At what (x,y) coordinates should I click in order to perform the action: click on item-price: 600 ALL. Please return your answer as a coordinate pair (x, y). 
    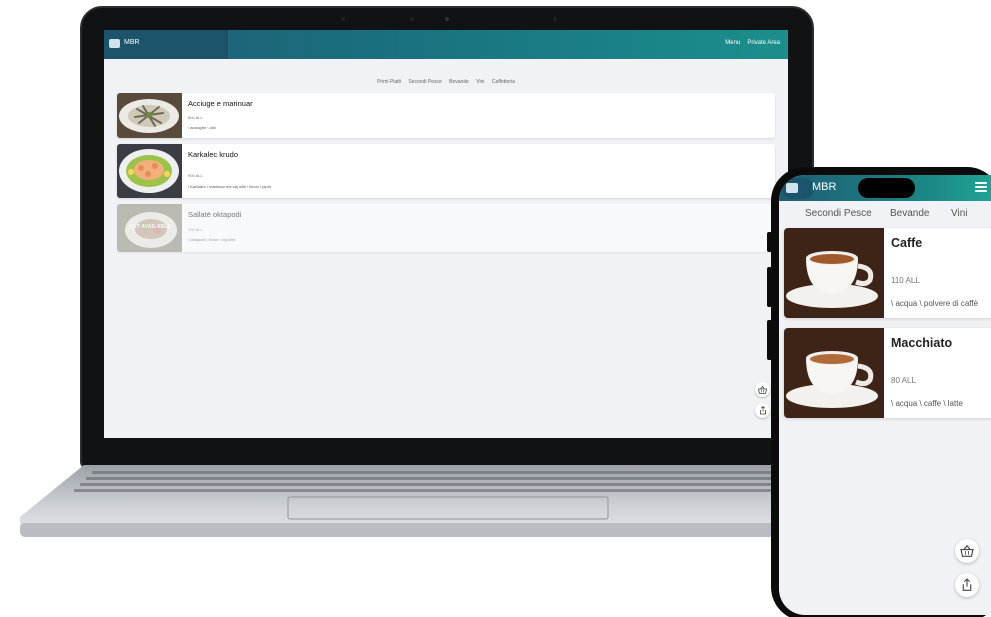
    Looking at the image, I should click on (195, 117).